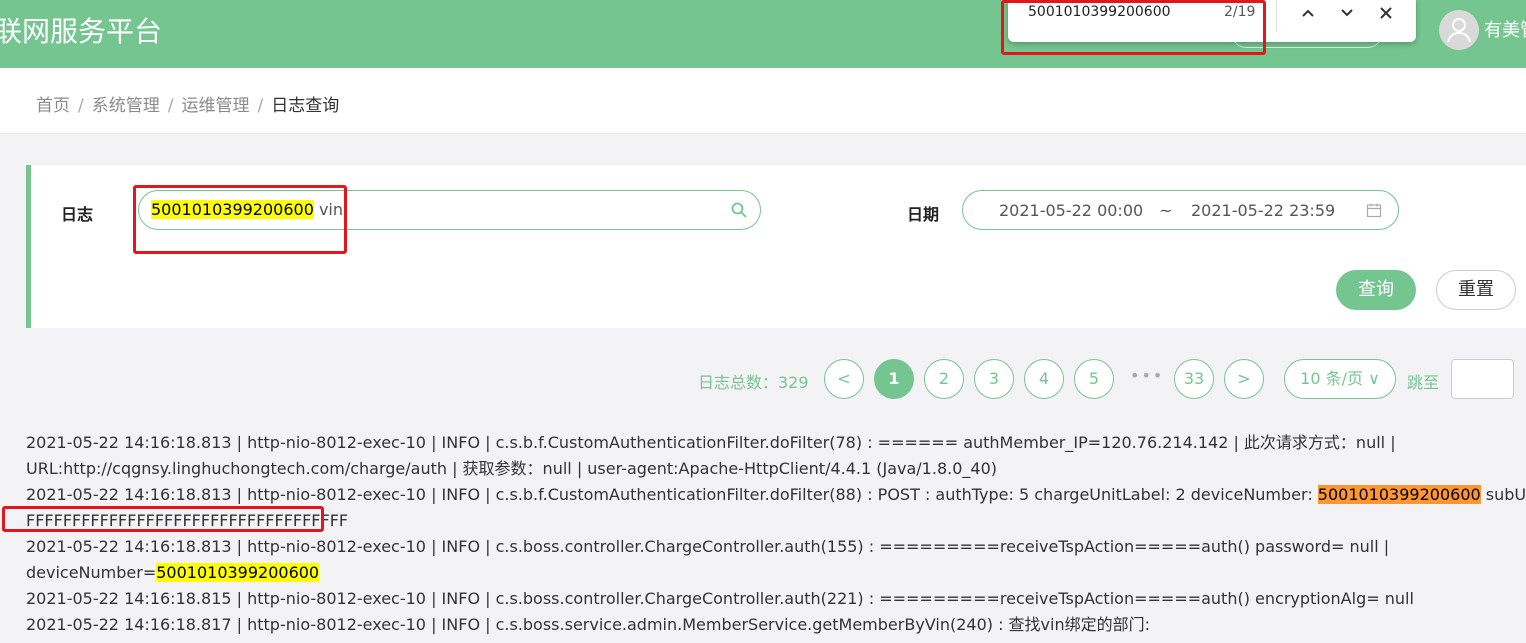 This screenshot has height=643, width=1526. Describe the element at coordinates (753, 382) in the screenshot. I see `log-total-count: 日志总数：329` at that location.